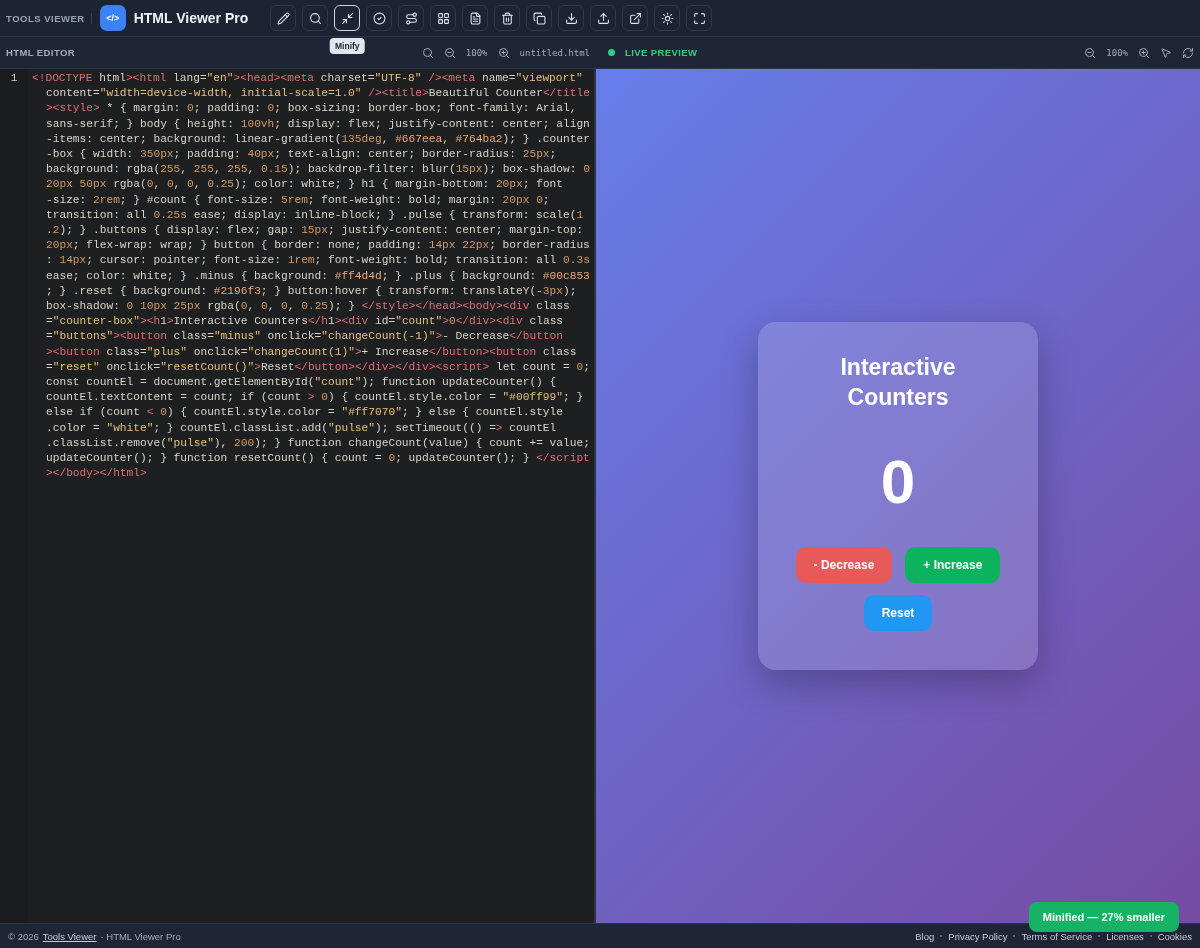 Image resolution: width=1200 pixels, height=948 pixels. Describe the element at coordinates (317, 170) in the screenshot. I see `code-line: background: rgba(255, 255, 255, 0.15); backdrop-filter: blur(15px); box-shadow: 0` at that location.